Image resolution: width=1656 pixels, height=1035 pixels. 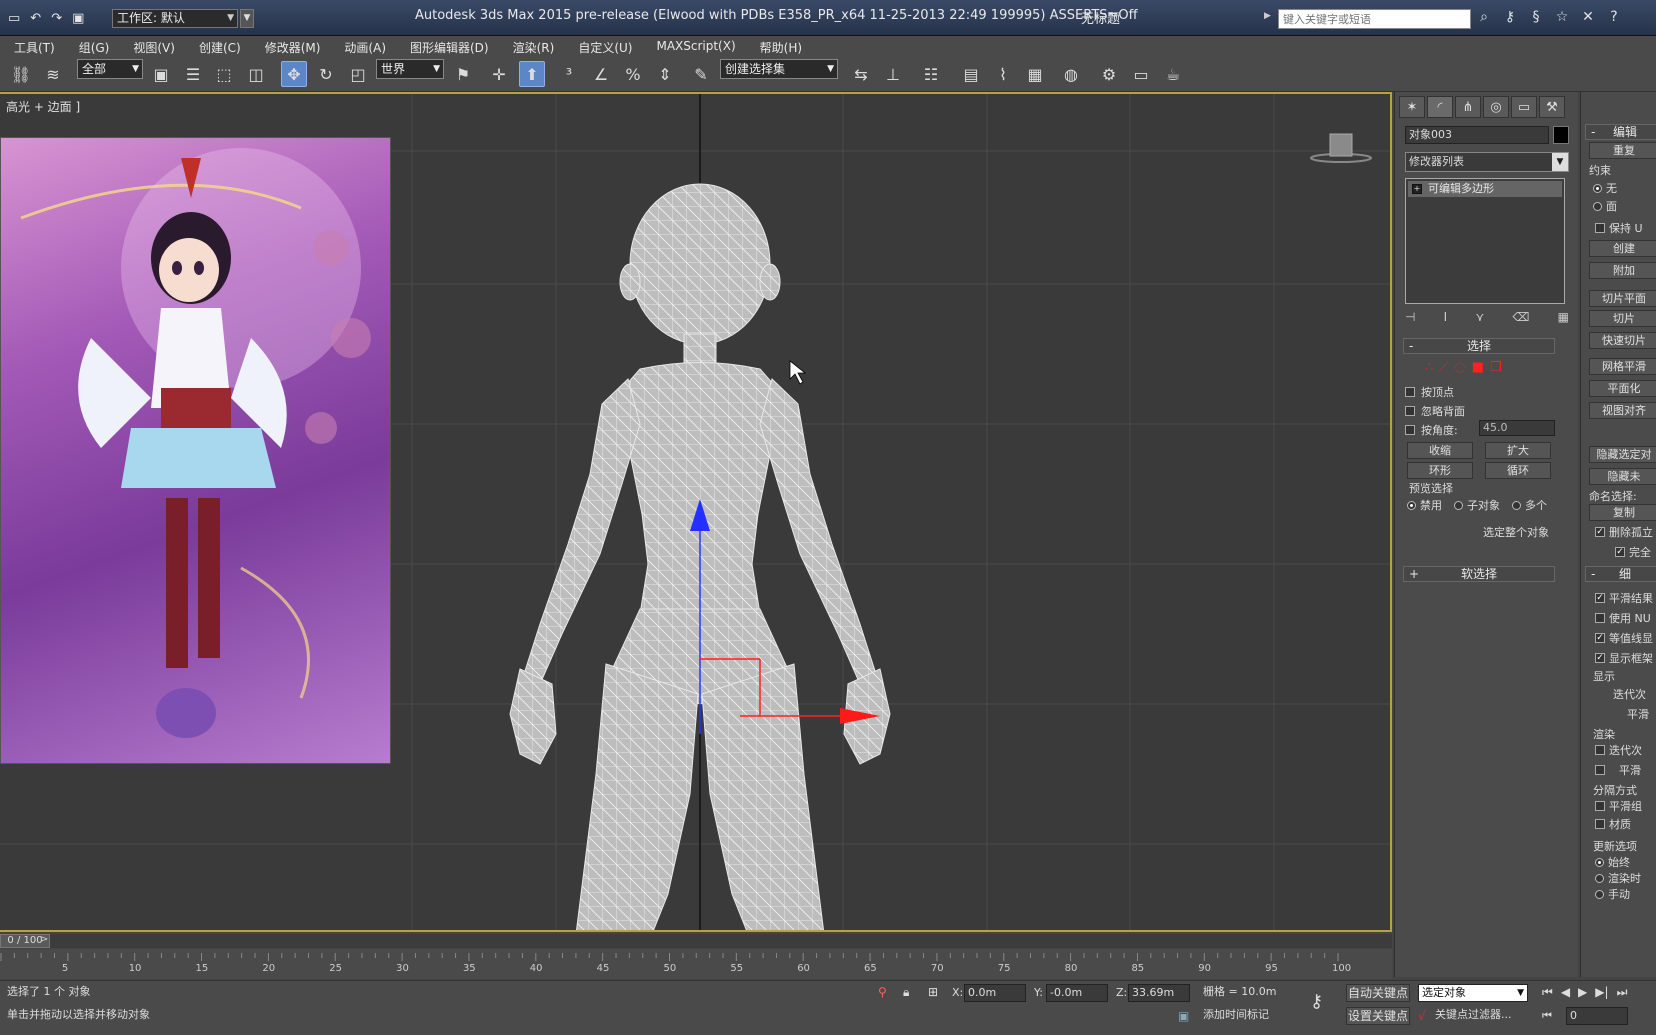 What do you see at coordinates (1109, 74) in the screenshot?
I see `render-setup-icon: ⚙` at bounding box center [1109, 74].